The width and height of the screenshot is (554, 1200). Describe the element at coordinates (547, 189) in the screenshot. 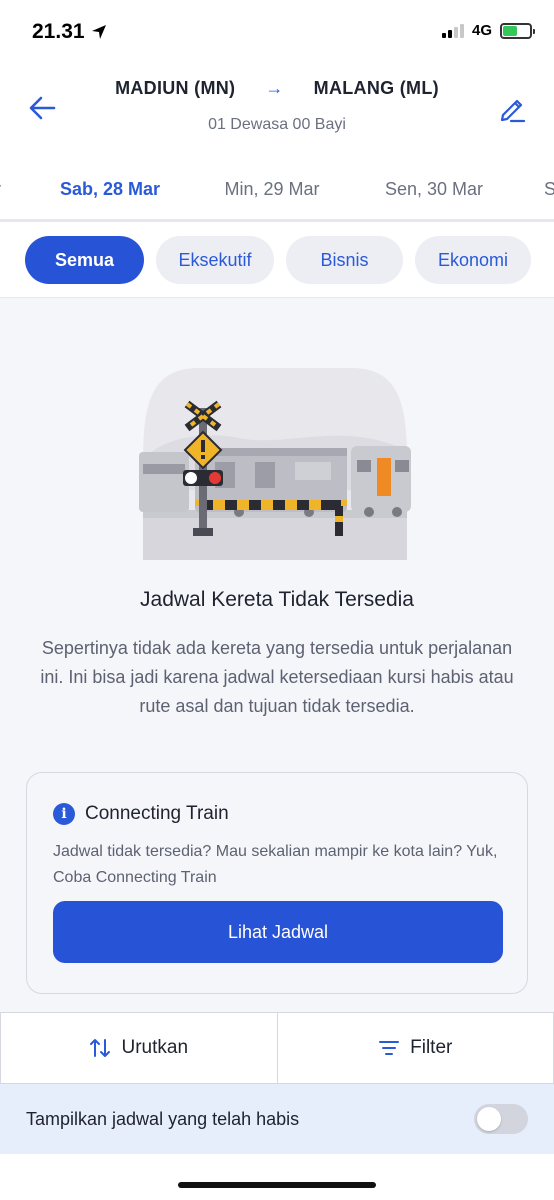

I see `date-tab-next: S` at that location.